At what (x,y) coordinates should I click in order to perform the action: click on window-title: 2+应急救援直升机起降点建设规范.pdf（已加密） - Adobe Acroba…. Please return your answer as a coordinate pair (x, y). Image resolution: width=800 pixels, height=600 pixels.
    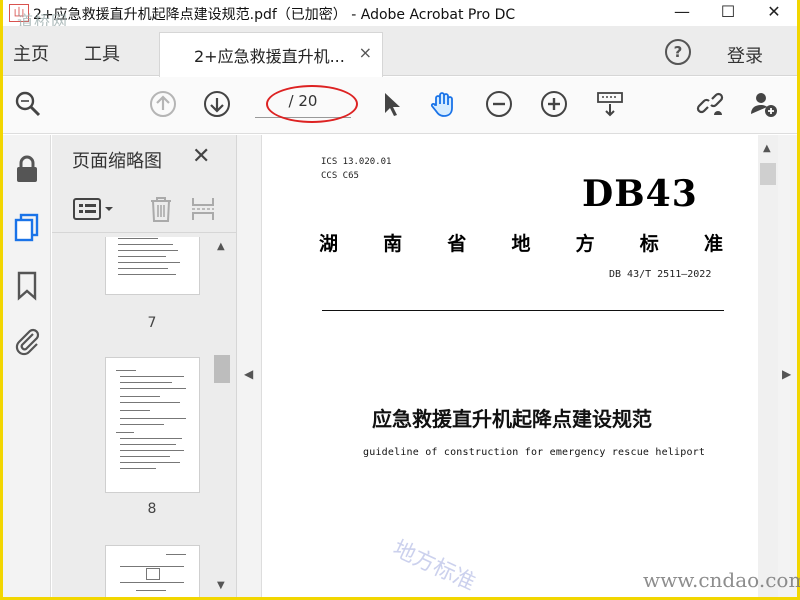
    Looking at the image, I should click on (274, 15).